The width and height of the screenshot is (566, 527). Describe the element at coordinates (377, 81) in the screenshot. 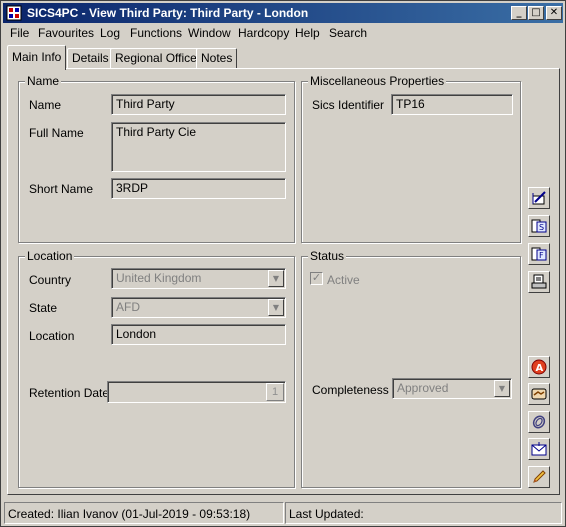

I see `misc-group-title: Miscellaneous Properties` at that location.